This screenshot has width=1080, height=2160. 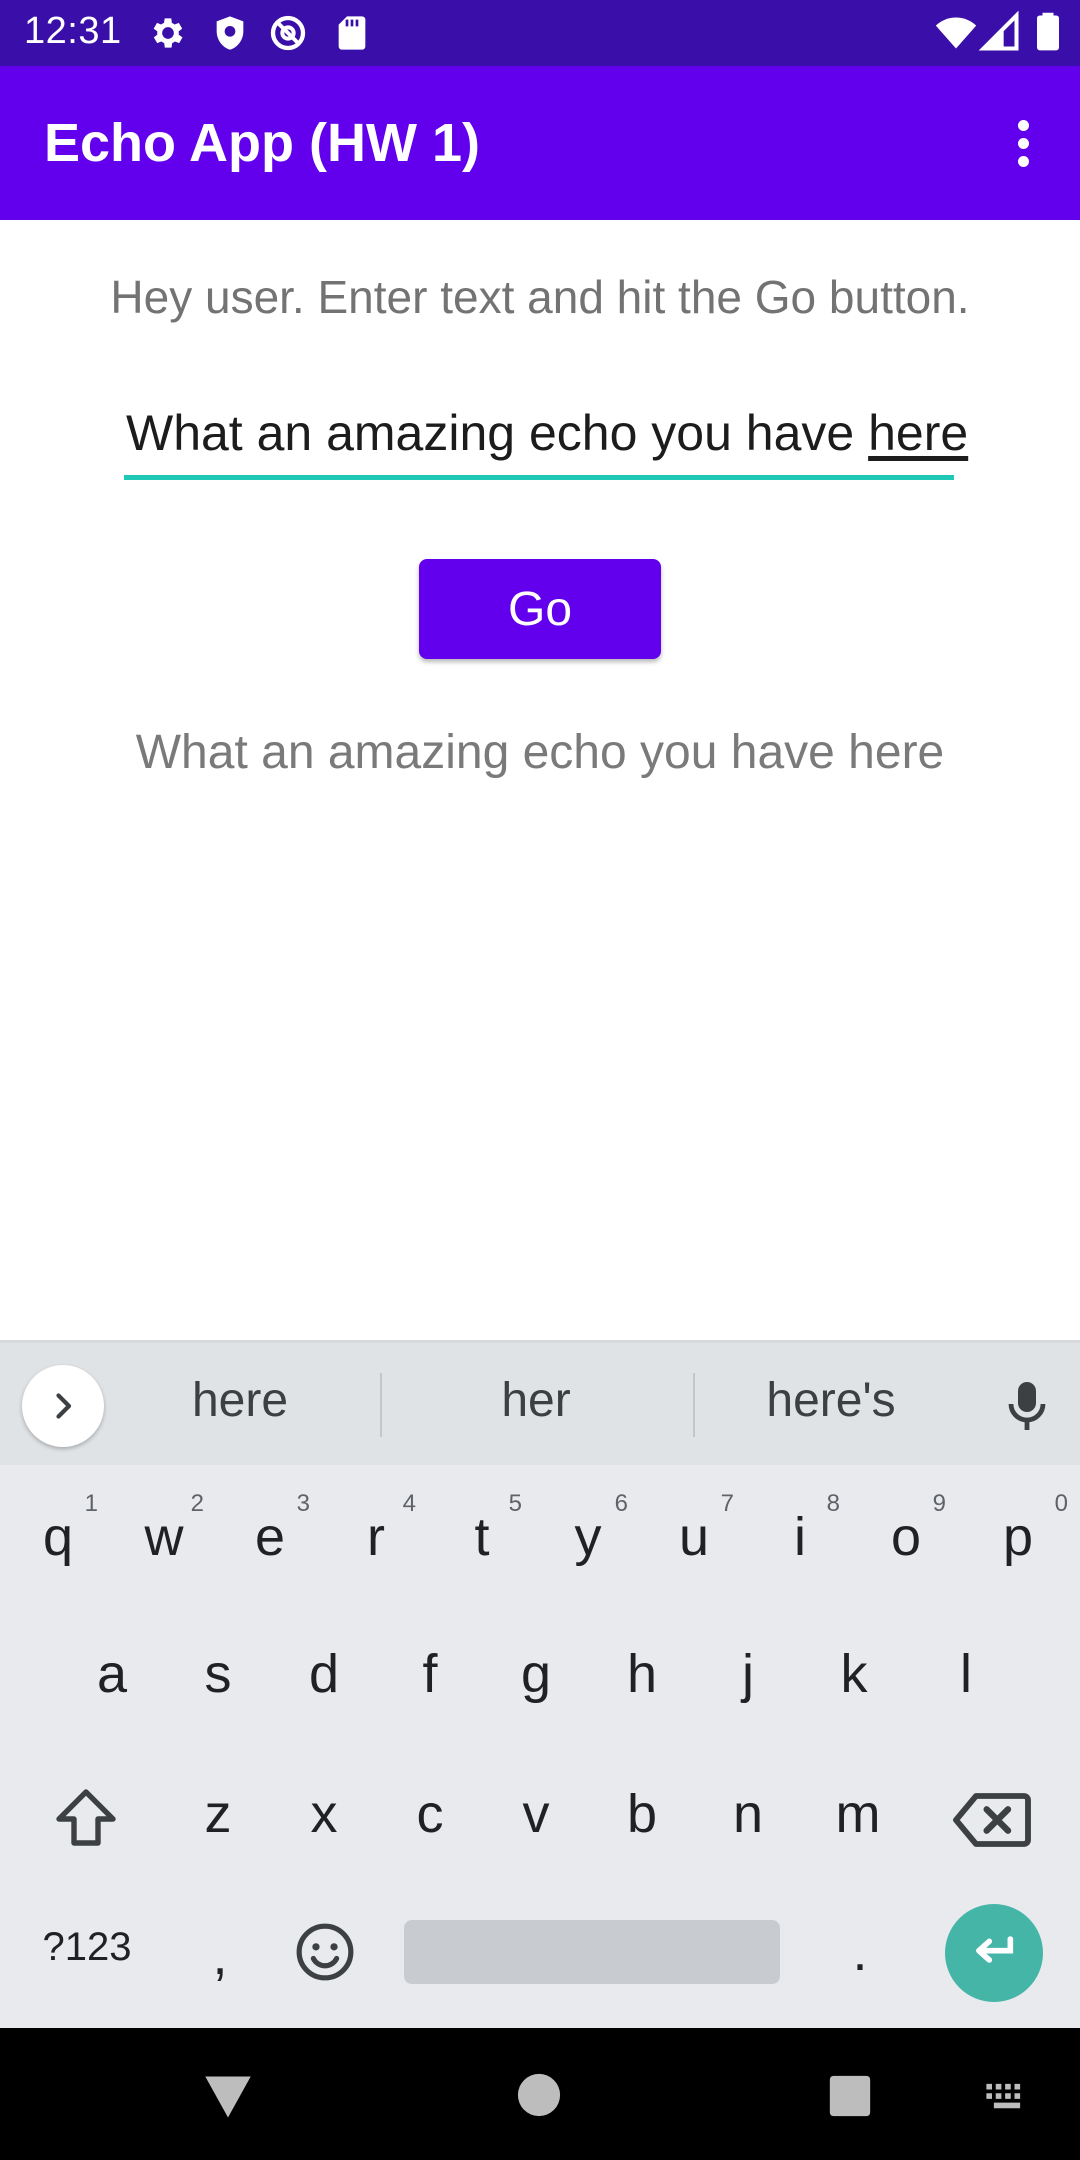 I want to click on recents-icon, so click(x=850, y=2096).